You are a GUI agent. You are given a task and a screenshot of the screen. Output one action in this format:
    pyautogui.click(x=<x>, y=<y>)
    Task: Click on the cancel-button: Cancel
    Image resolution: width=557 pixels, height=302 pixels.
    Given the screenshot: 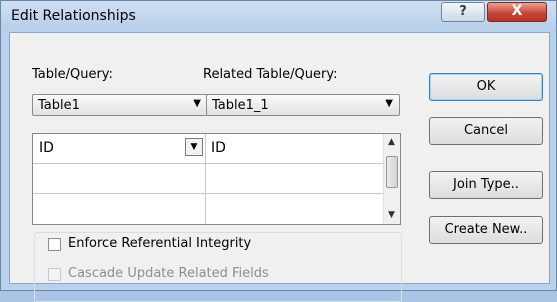 What is the action you would take?
    pyautogui.click(x=486, y=131)
    